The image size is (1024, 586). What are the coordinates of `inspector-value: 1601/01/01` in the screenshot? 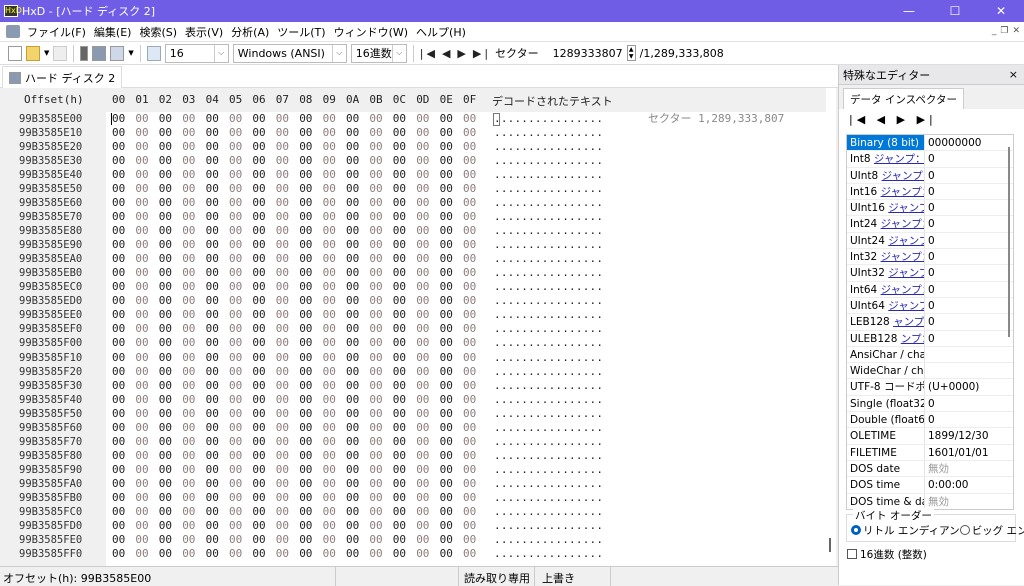 It's located at (969, 452).